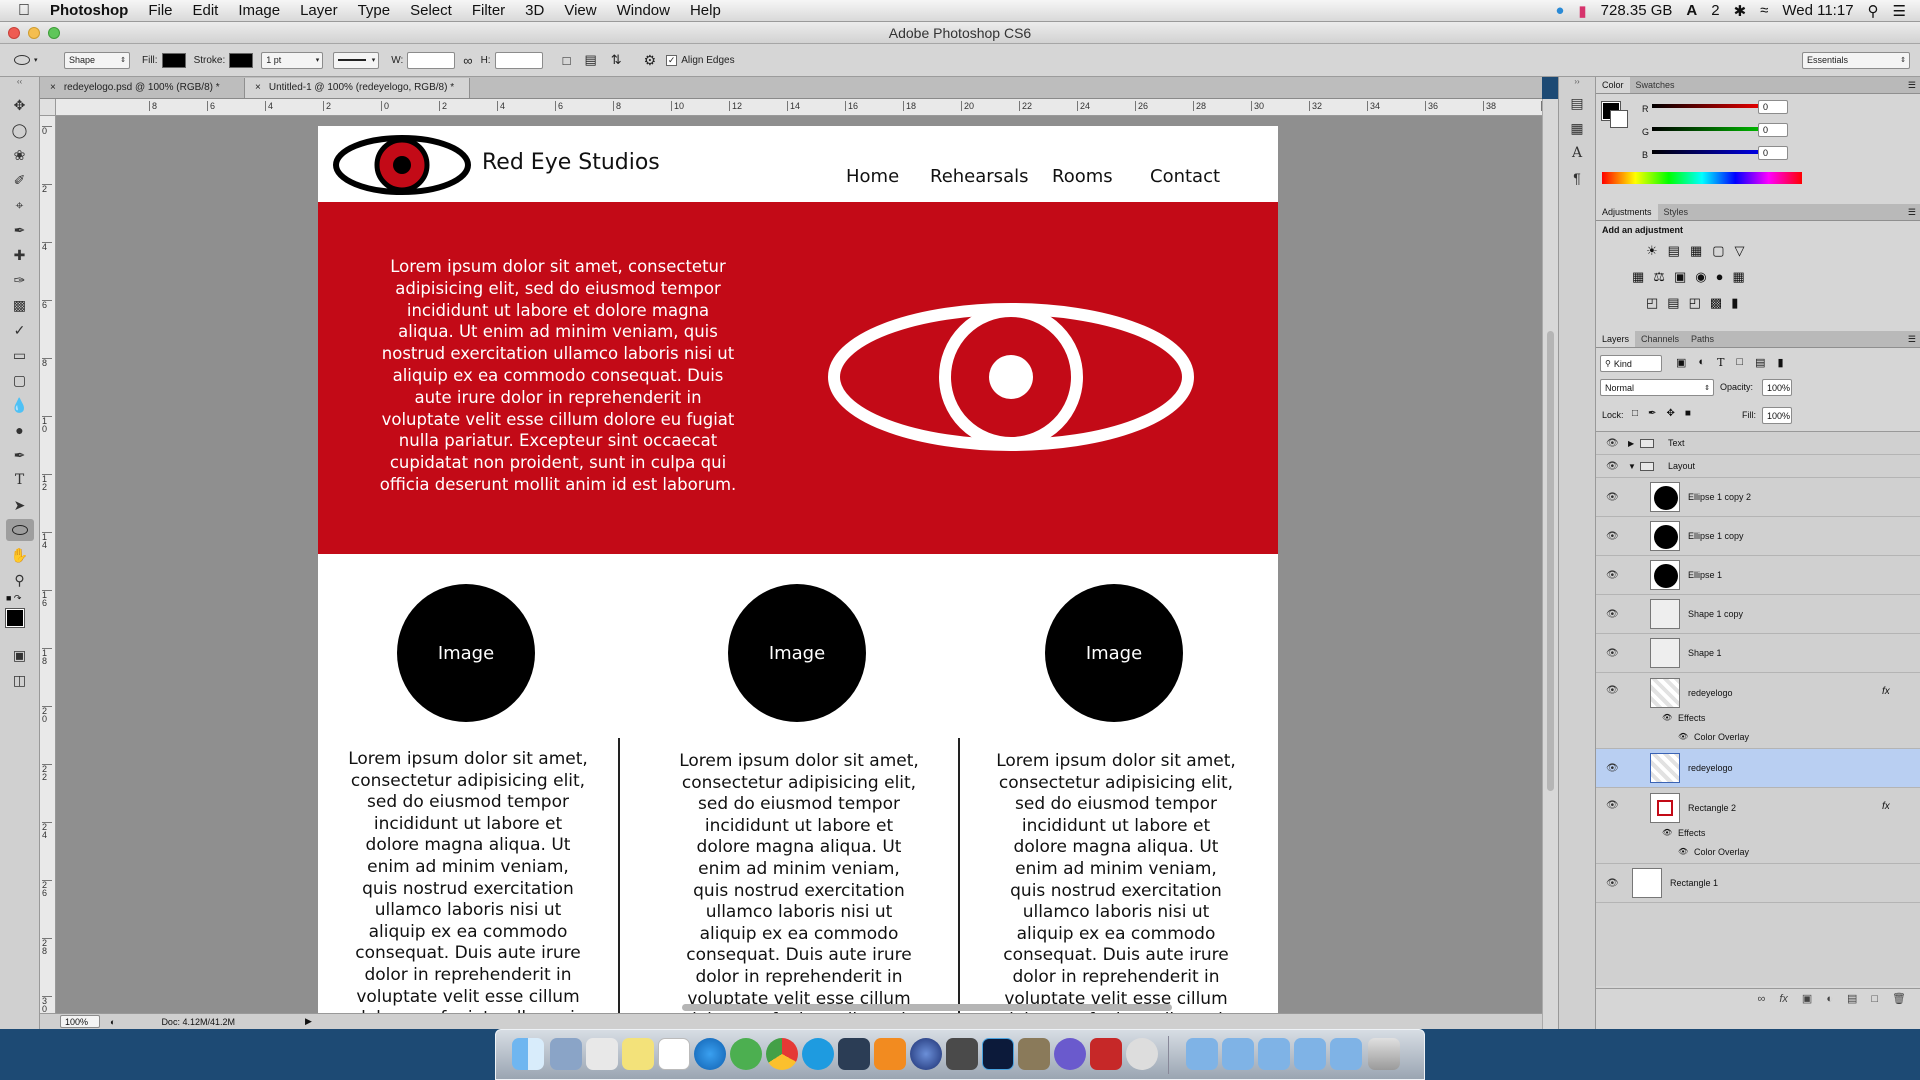 The image size is (1920, 1080). I want to click on menu-file: File, so click(160, 10).